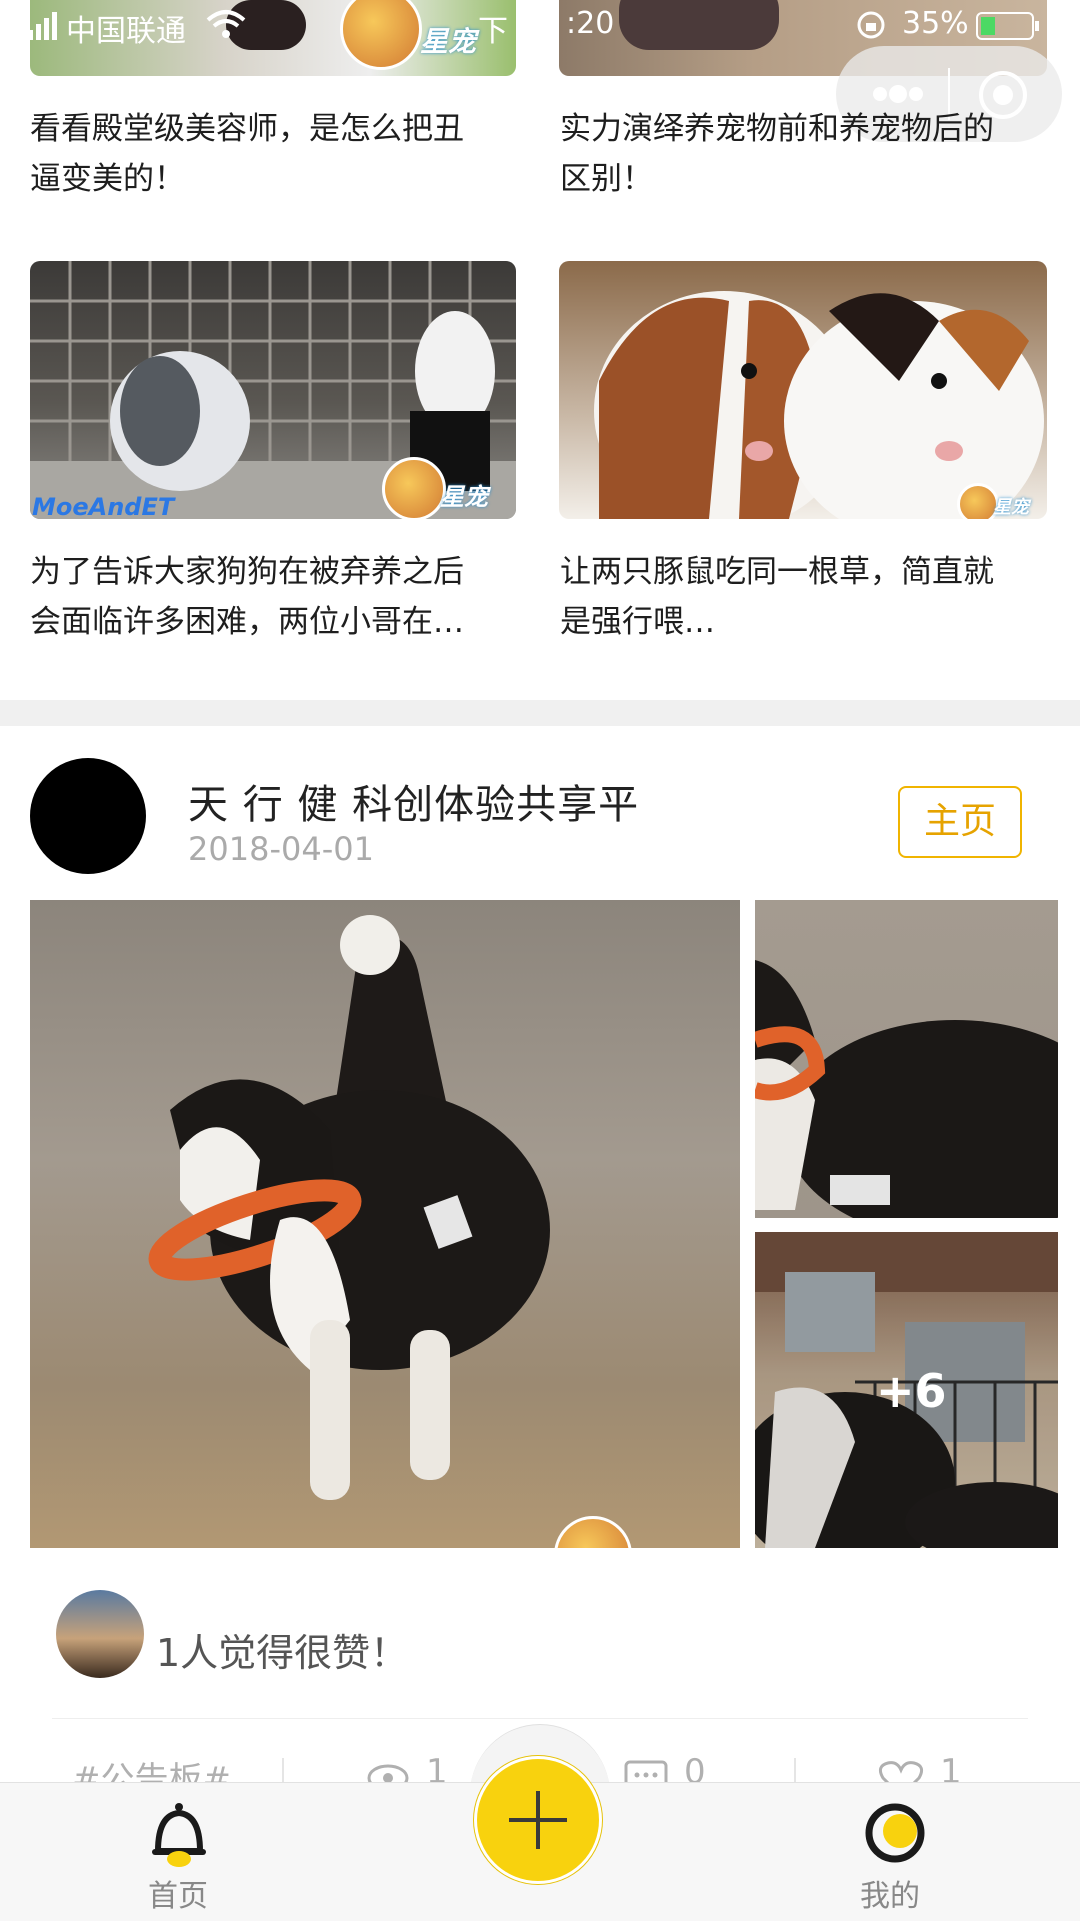 The height and width of the screenshot is (1921, 1080). I want to click on video-title-1: 看看殿堂级美容师，是怎么把丑 逼变美的！, so click(275, 154).